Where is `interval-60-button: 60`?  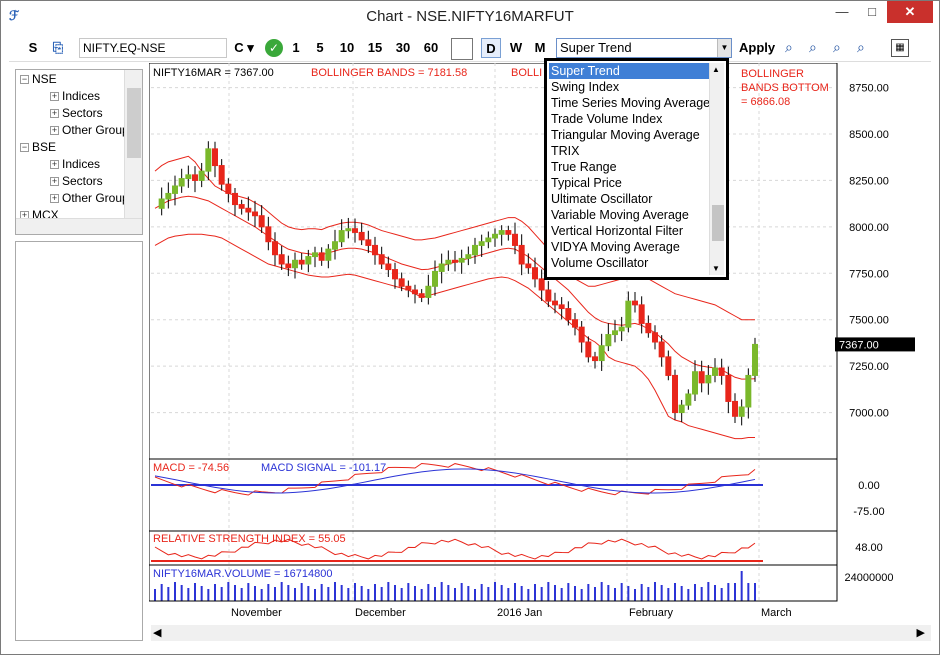
interval-60-button: 60 is located at coordinates (431, 48).